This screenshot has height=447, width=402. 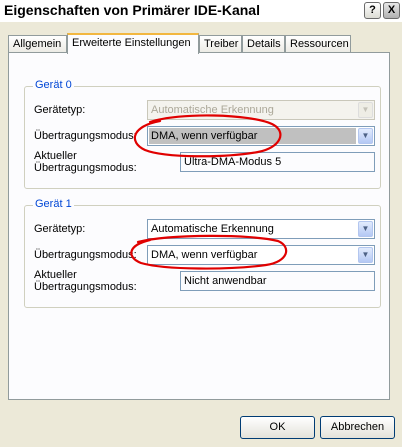 I want to click on device1-type-value: Automatische Erkennung, so click(x=212, y=229).